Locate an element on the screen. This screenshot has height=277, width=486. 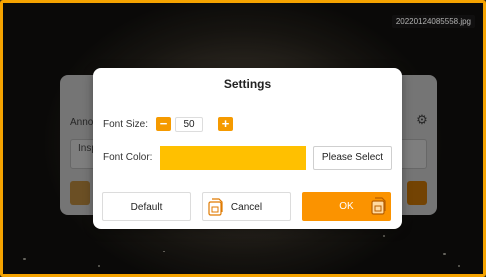
cancel-button-label: Cancel is located at coordinates (246, 207).